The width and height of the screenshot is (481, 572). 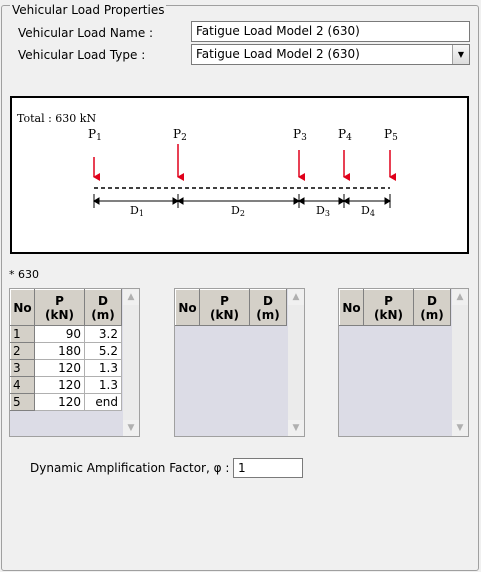 I want to click on table-3-scrollbar: ▲ ▼, so click(x=460, y=362).